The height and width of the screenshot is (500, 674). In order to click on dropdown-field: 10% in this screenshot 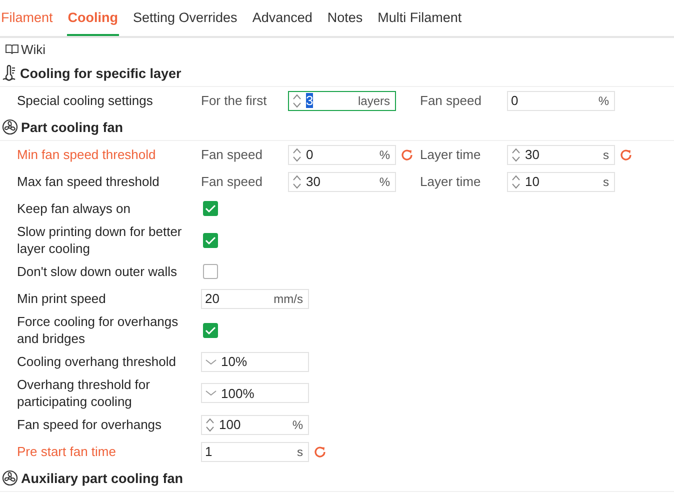, I will do `click(255, 362)`.